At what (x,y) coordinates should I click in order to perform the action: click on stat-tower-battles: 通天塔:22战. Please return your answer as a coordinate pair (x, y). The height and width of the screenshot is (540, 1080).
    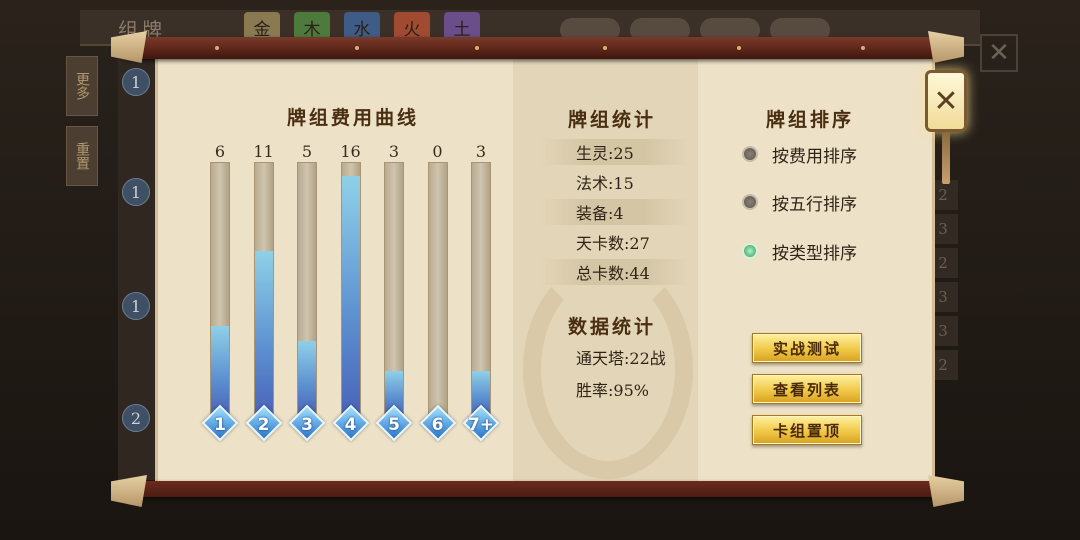
    Looking at the image, I should click on (621, 358).